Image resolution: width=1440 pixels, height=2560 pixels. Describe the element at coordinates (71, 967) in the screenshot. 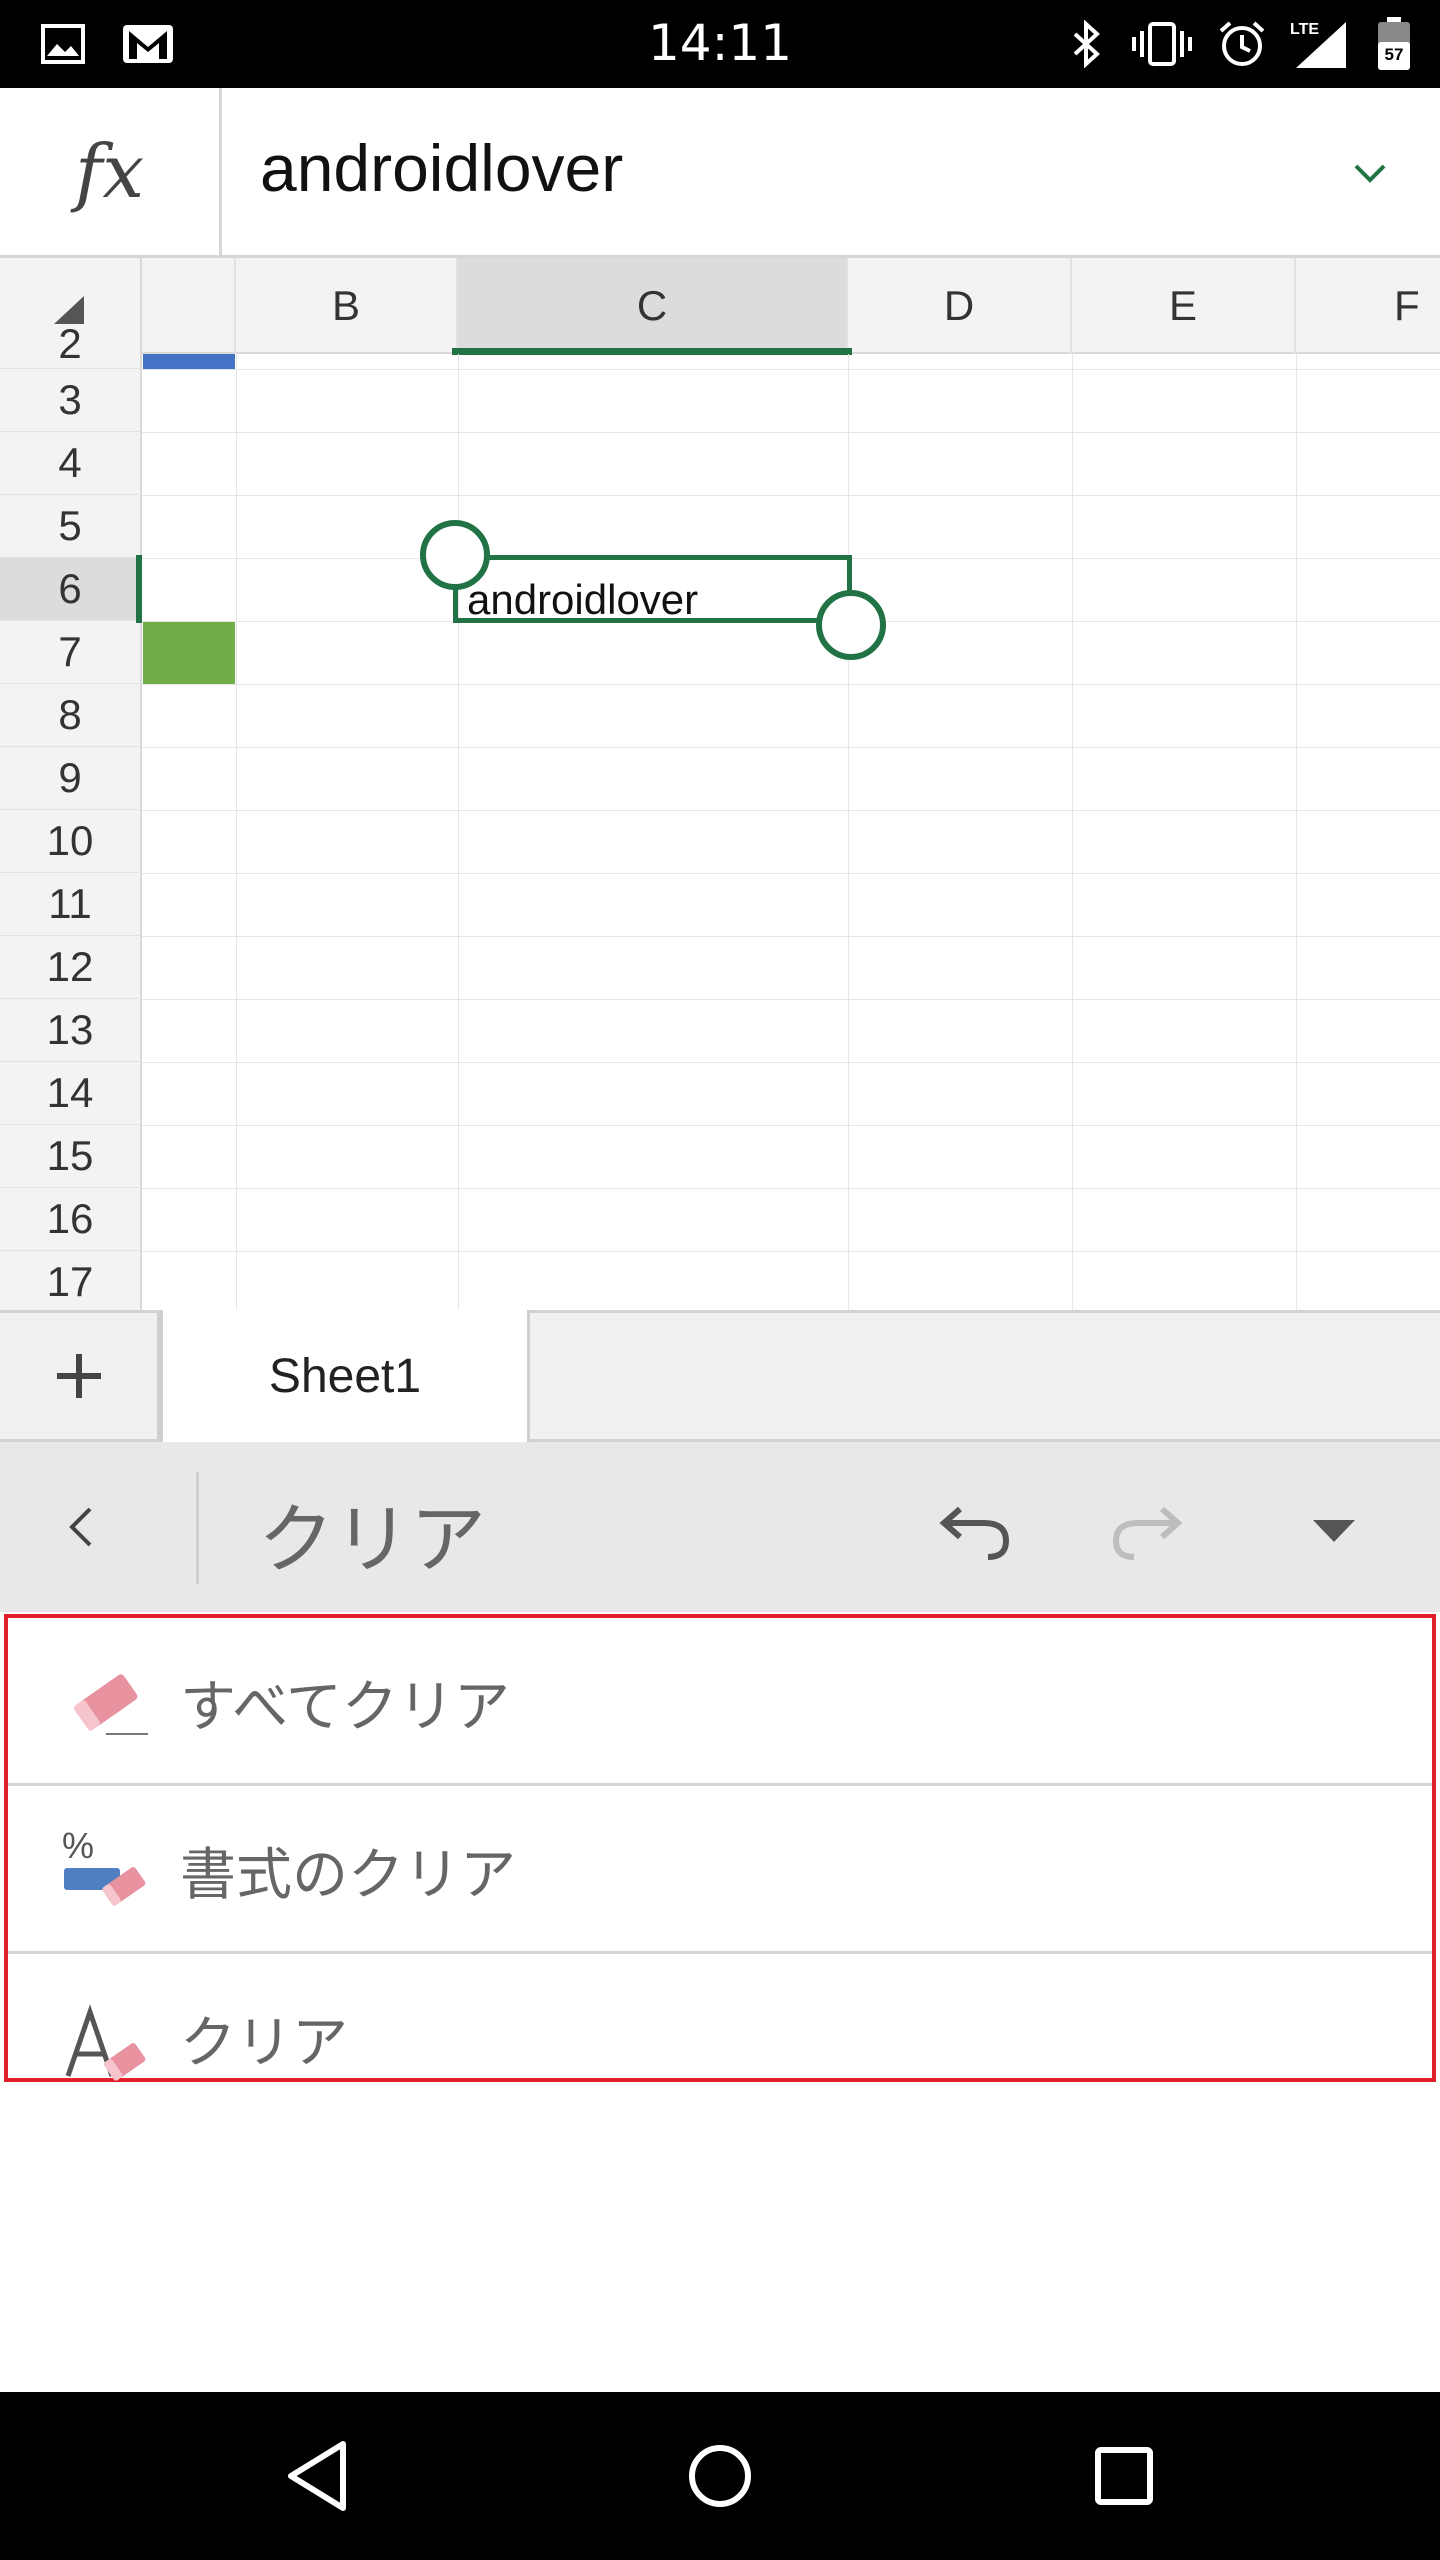

I see `row-header: 12` at that location.